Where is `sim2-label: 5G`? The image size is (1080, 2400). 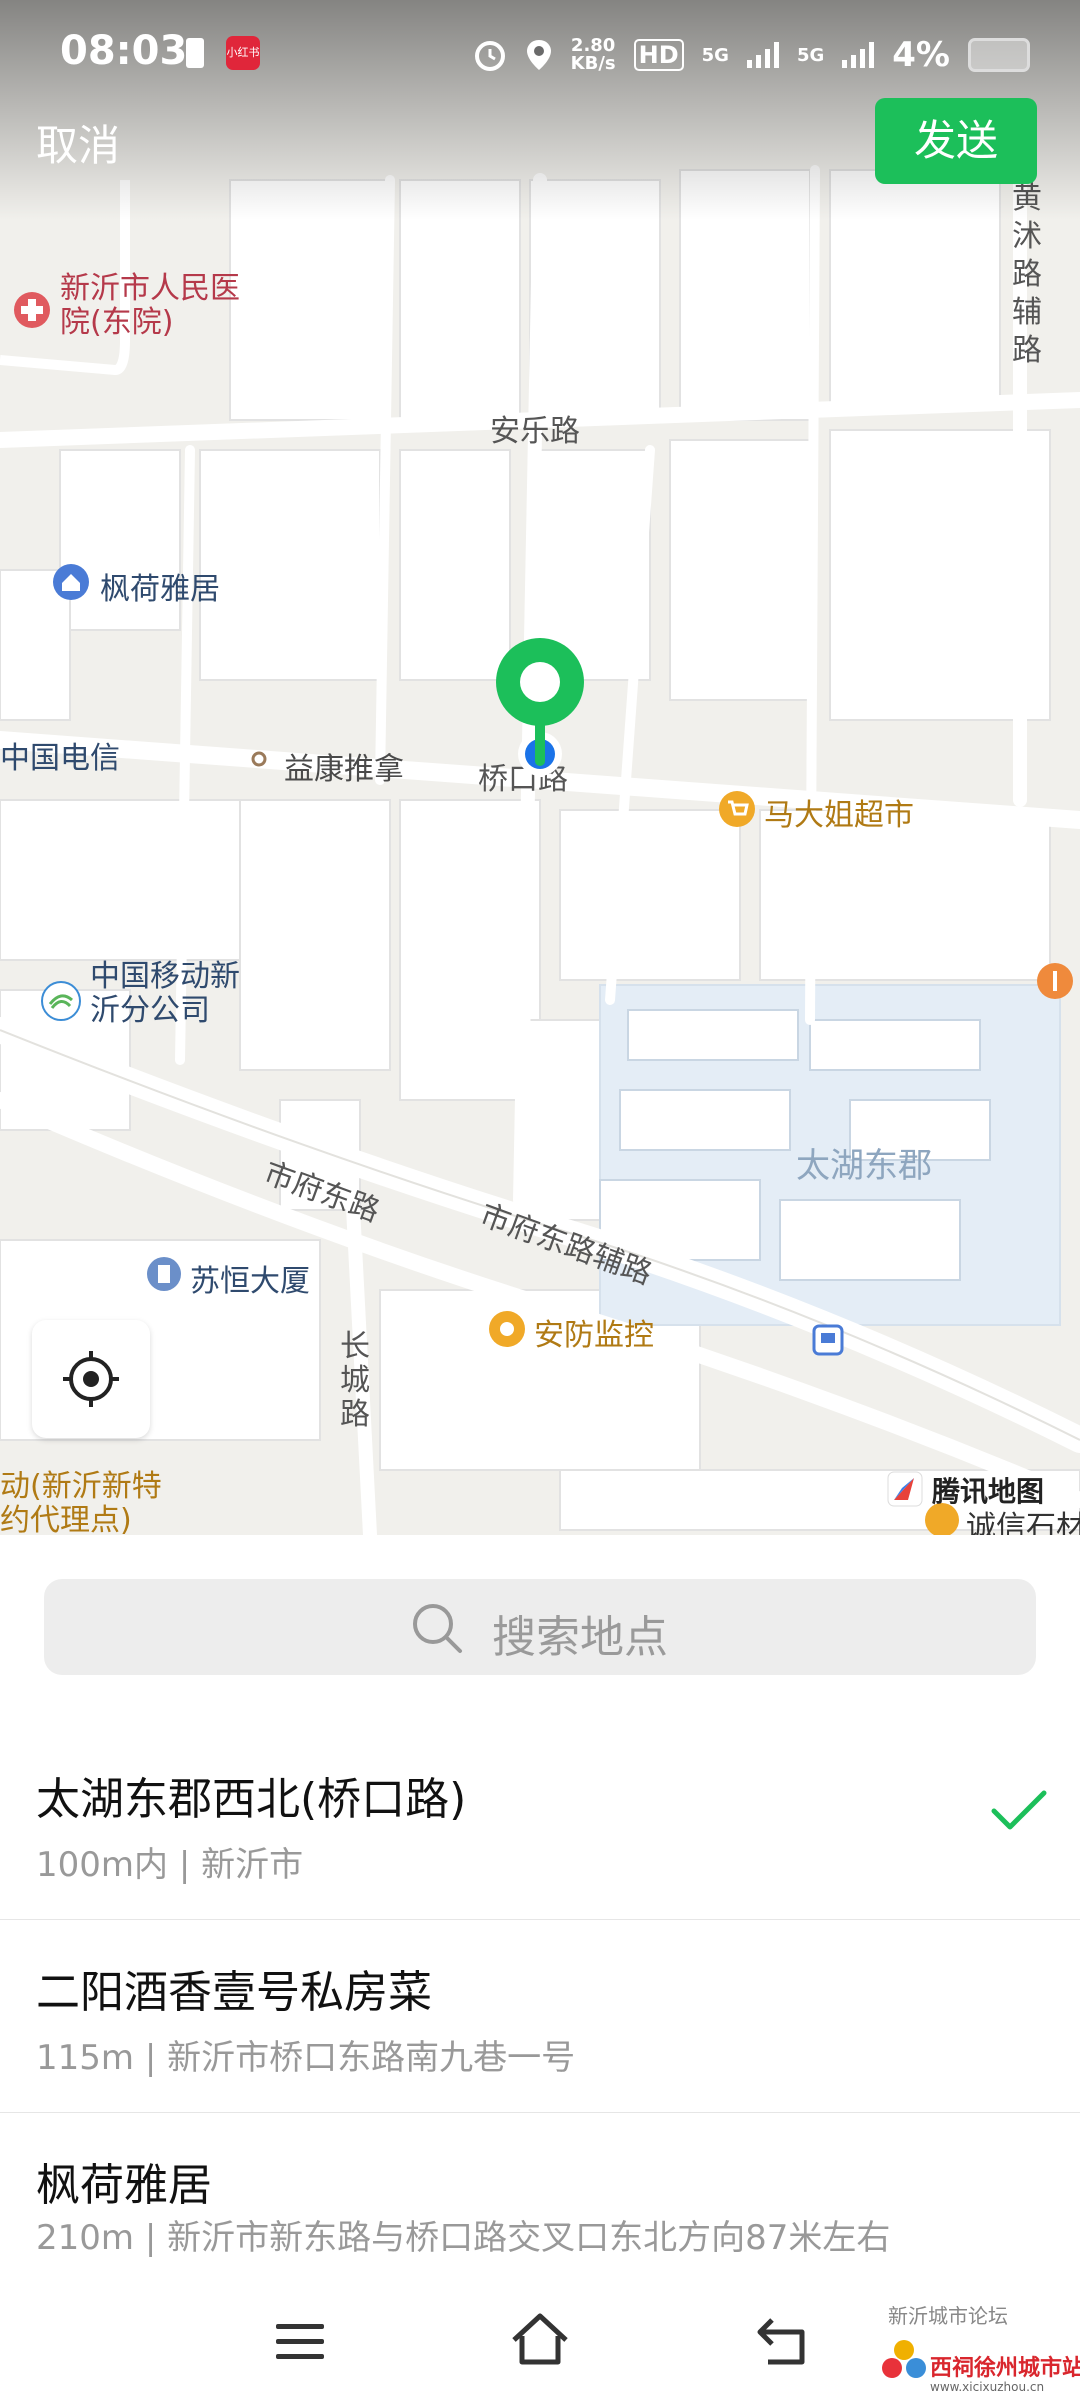
sim2-label: 5G is located at coordinates (810, 55).